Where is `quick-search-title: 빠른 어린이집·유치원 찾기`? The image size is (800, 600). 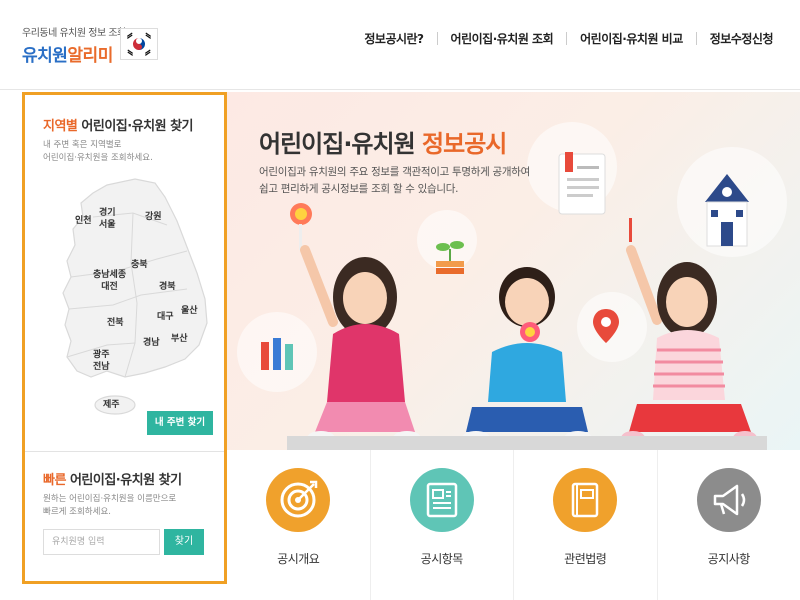 quick-search-title: 빠른 어린이집·유치원 찾기 is located at coordinates (112, 478).